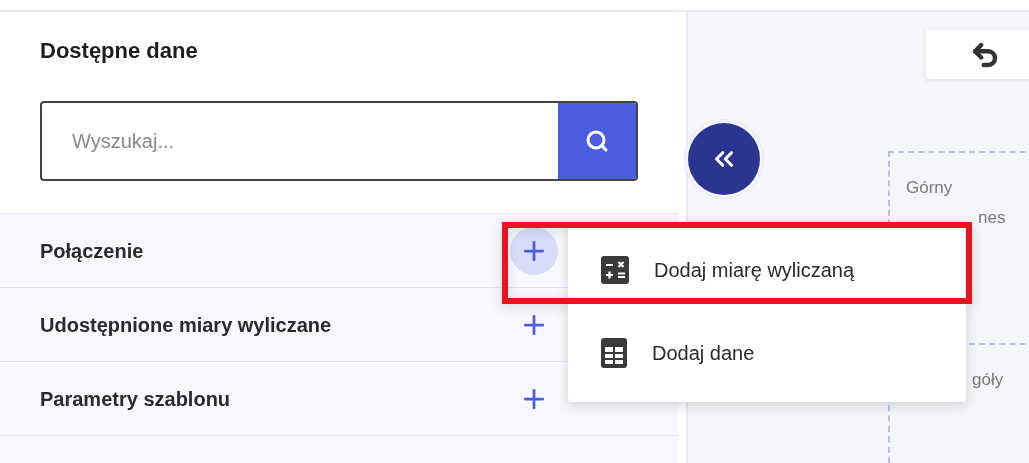  What do you see at coordinates (615, 270) in the screenshot?
I see `calculator-icon` at bounding box center [615, 270].